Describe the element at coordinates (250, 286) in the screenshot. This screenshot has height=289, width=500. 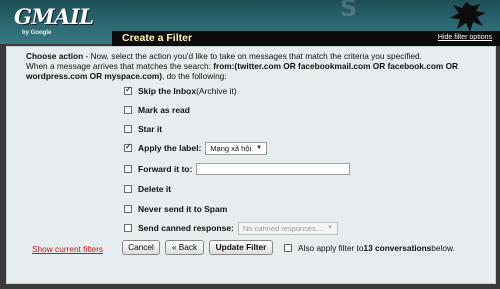
I see `bottom-bar` at that location.